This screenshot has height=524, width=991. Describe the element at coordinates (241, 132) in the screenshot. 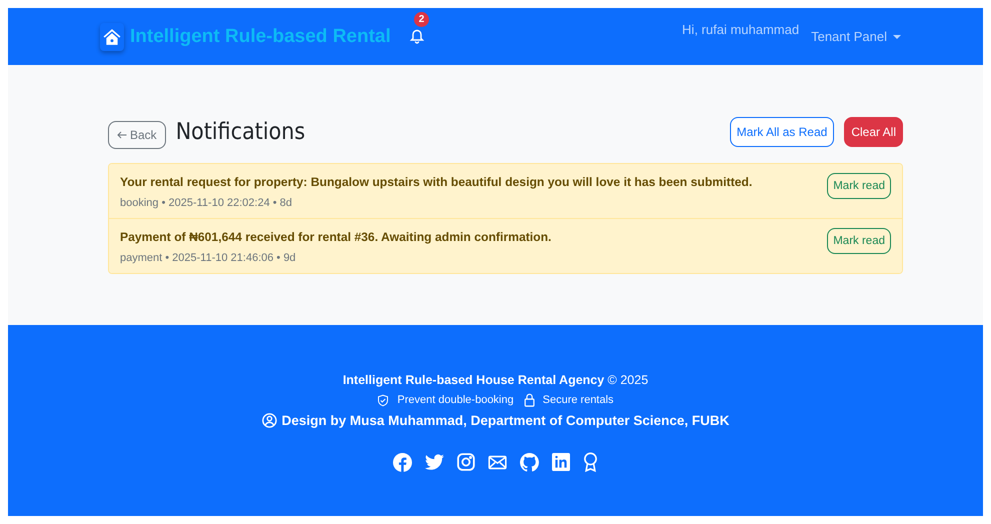

I see `page-title: Notifications` at that location.